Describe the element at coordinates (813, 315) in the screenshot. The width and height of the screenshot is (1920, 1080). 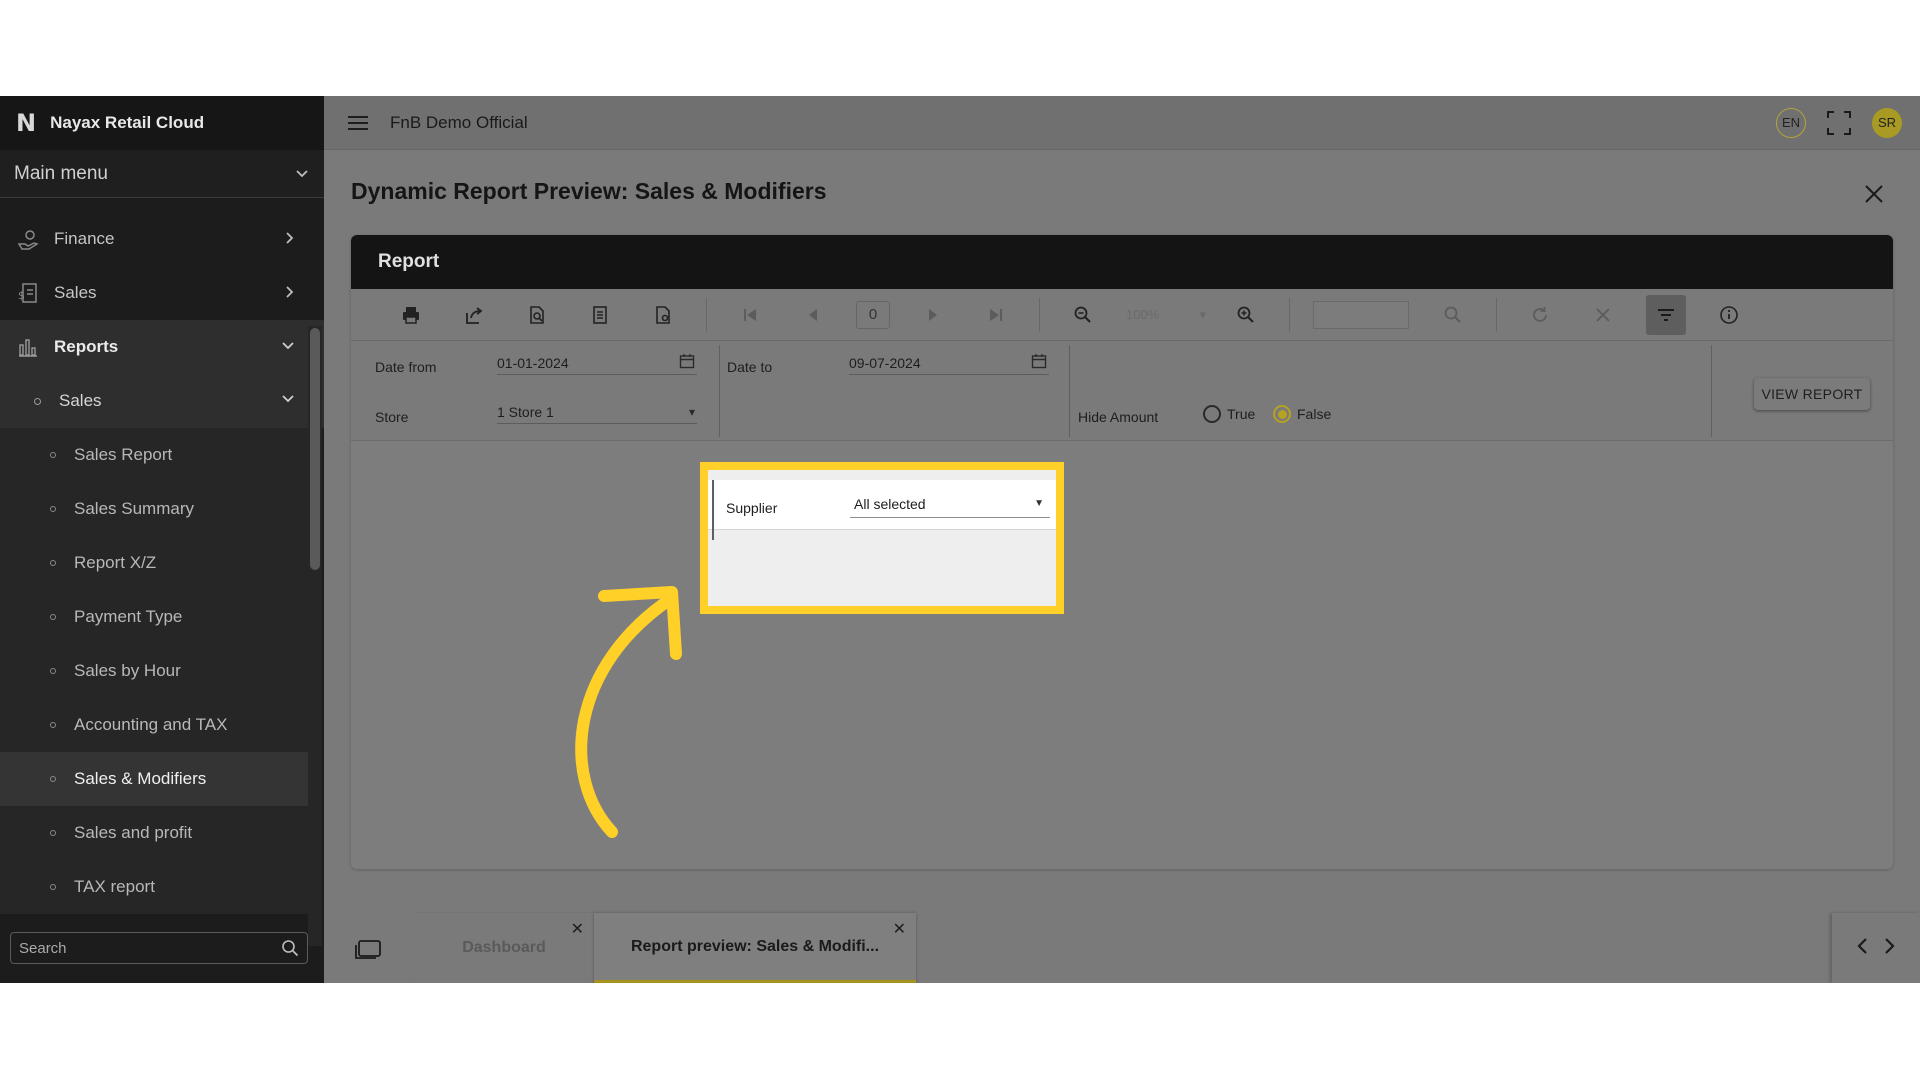
I see `previous-page-icon` at that location.